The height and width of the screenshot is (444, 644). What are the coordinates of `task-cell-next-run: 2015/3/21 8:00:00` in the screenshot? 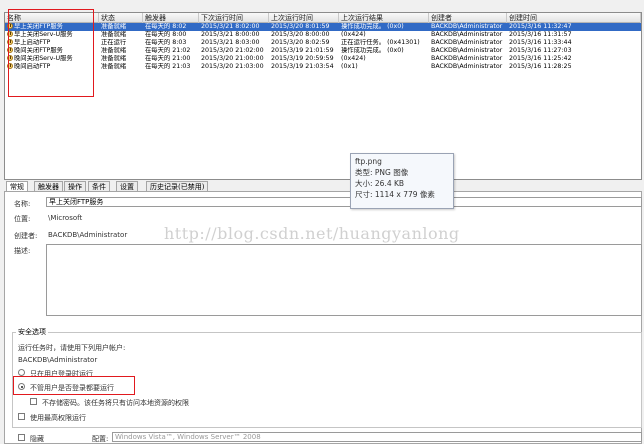 It's located at (230, 34).